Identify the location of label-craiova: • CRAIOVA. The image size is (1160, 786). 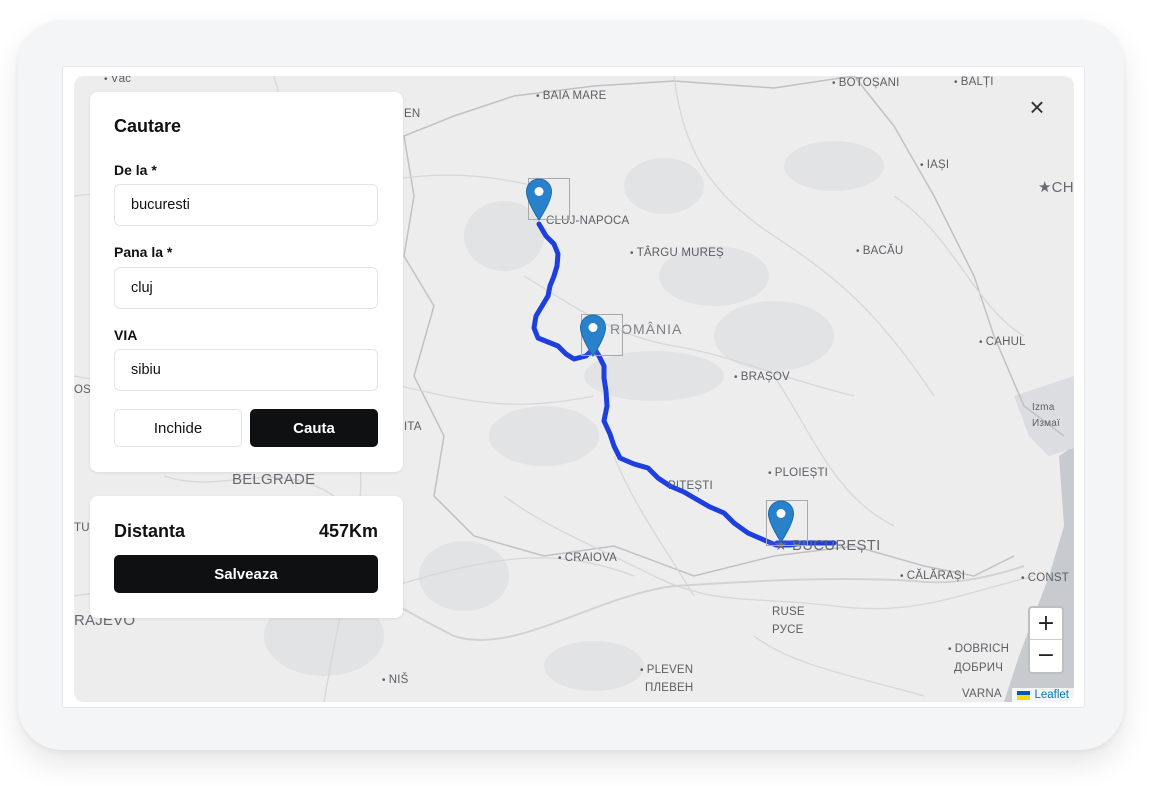
(588, 558).